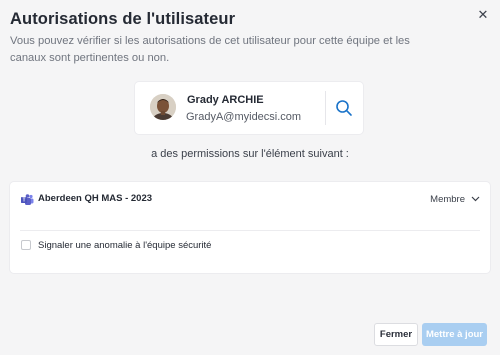 The height and width of the screenshot is (355, 500). I want to click on user-card: Grady ARCHIE GradyA@myidecsi.com, so click(249, 108).